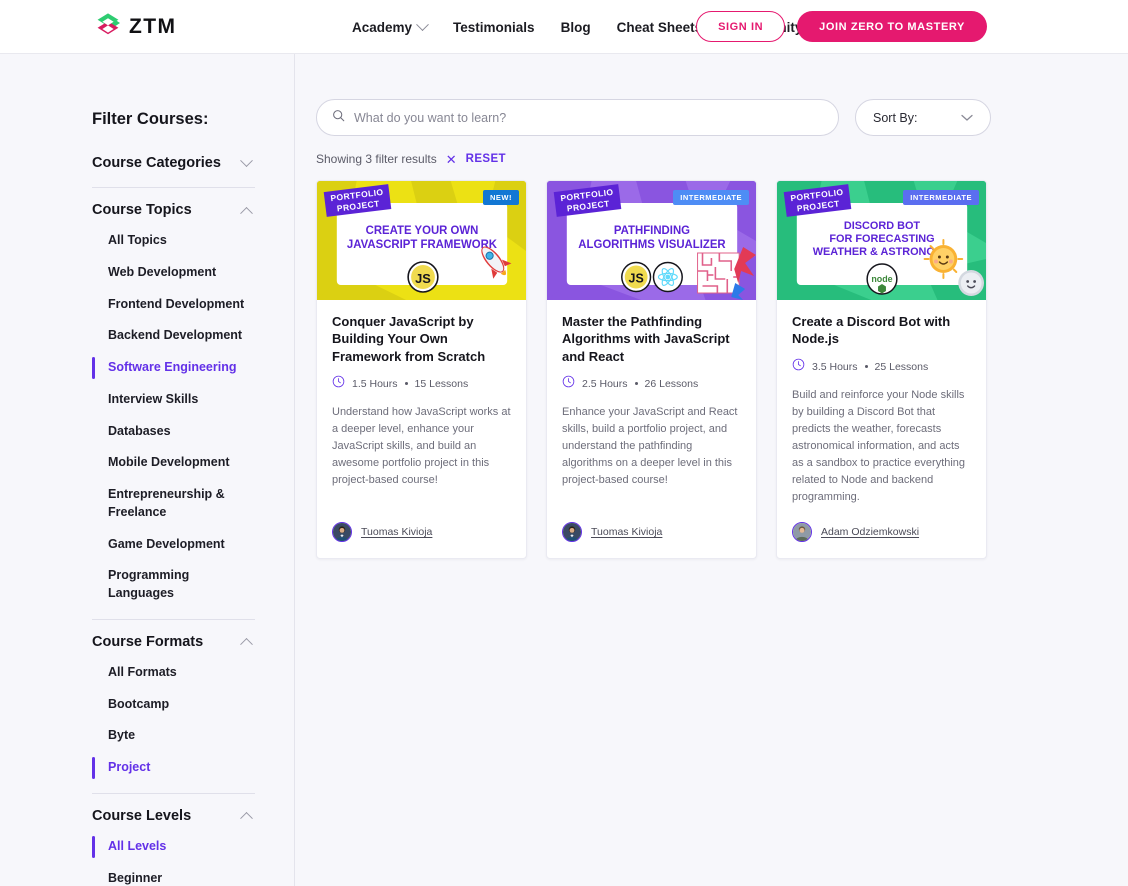  What do you see at coordinates (173, 463) in the screenshot?
I see `sidebar-item-mobile-development: Mobile Development` at bounding box center [173, 463].